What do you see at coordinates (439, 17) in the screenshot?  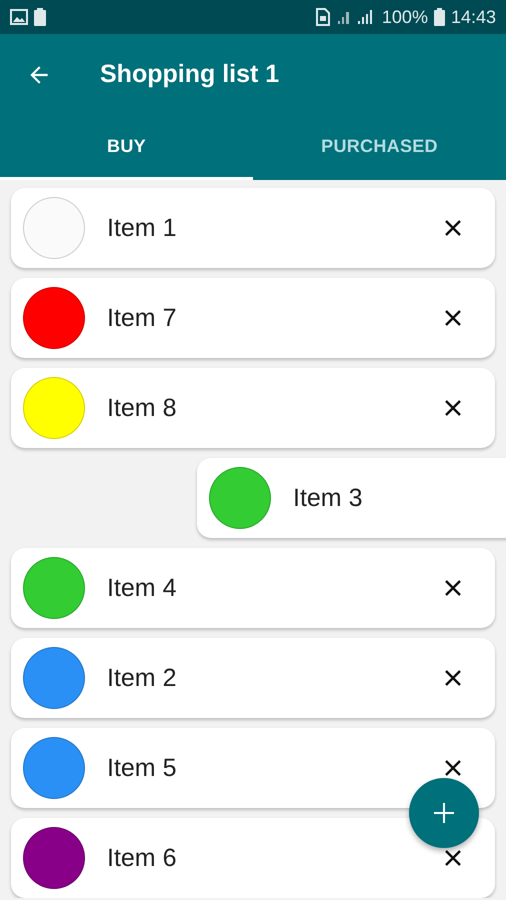 I see `battery-icon` at bounding box center [439, 17].